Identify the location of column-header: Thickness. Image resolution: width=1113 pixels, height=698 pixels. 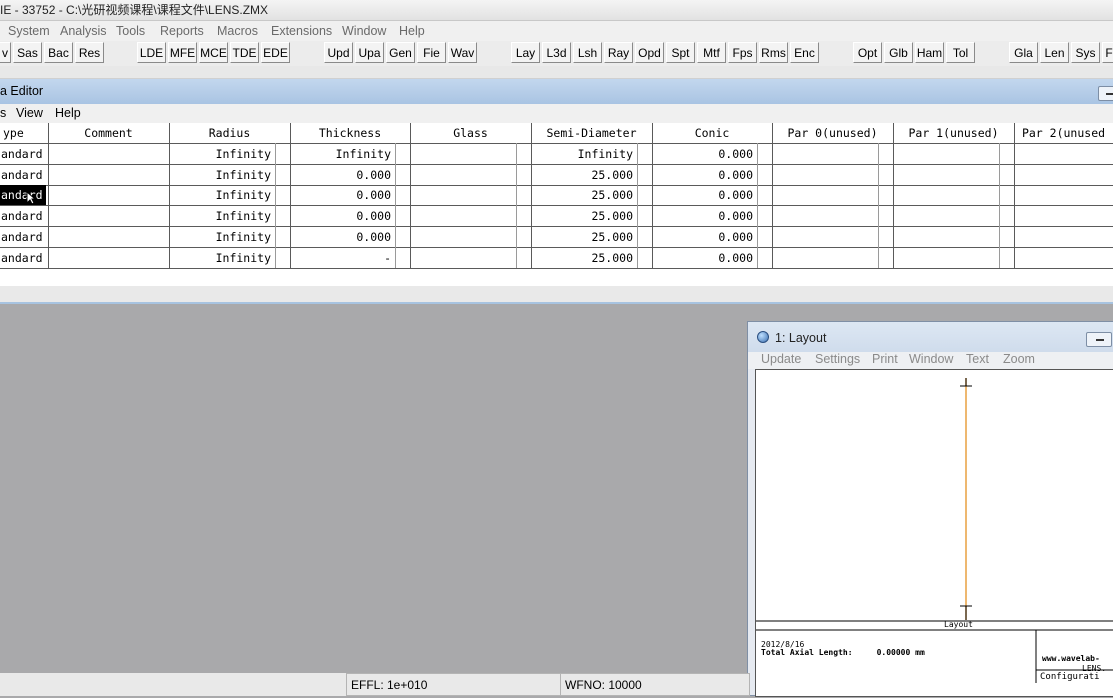
(350, 133).